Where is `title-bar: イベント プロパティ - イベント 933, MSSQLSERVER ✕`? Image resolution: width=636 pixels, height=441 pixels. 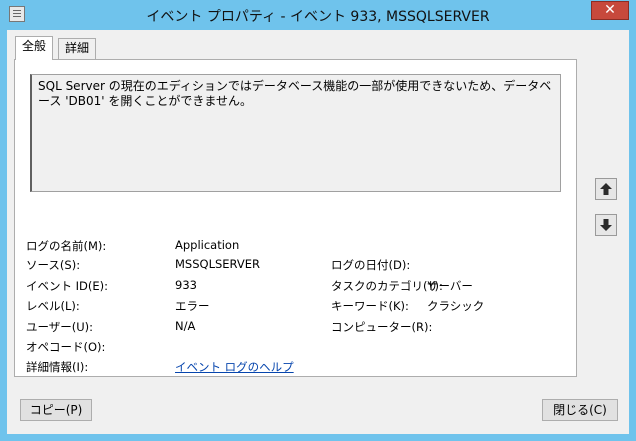
title-bar: イベント プロパティ - イベント 933, MSSQLSERVER ✕ is located at coordinates (318, 15).